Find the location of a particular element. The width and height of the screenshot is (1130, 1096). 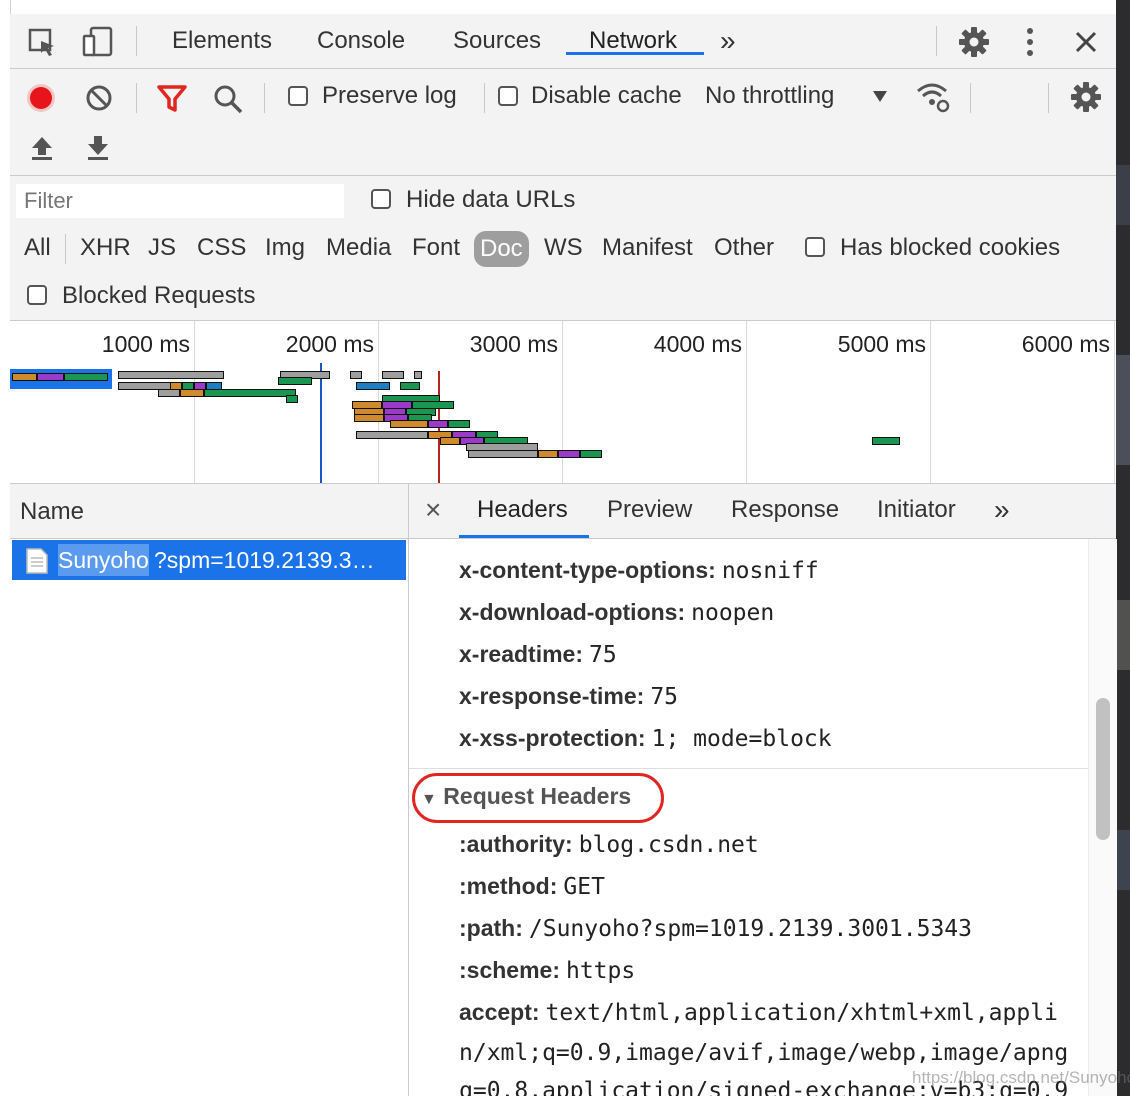

preserve-log-label: Preserve log is located at coordinates (389, 95).